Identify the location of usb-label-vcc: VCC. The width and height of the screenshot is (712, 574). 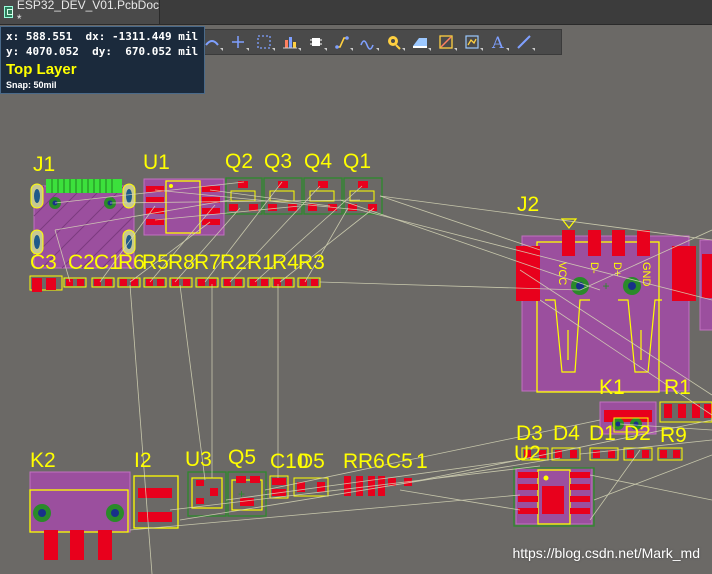
(562, 273).